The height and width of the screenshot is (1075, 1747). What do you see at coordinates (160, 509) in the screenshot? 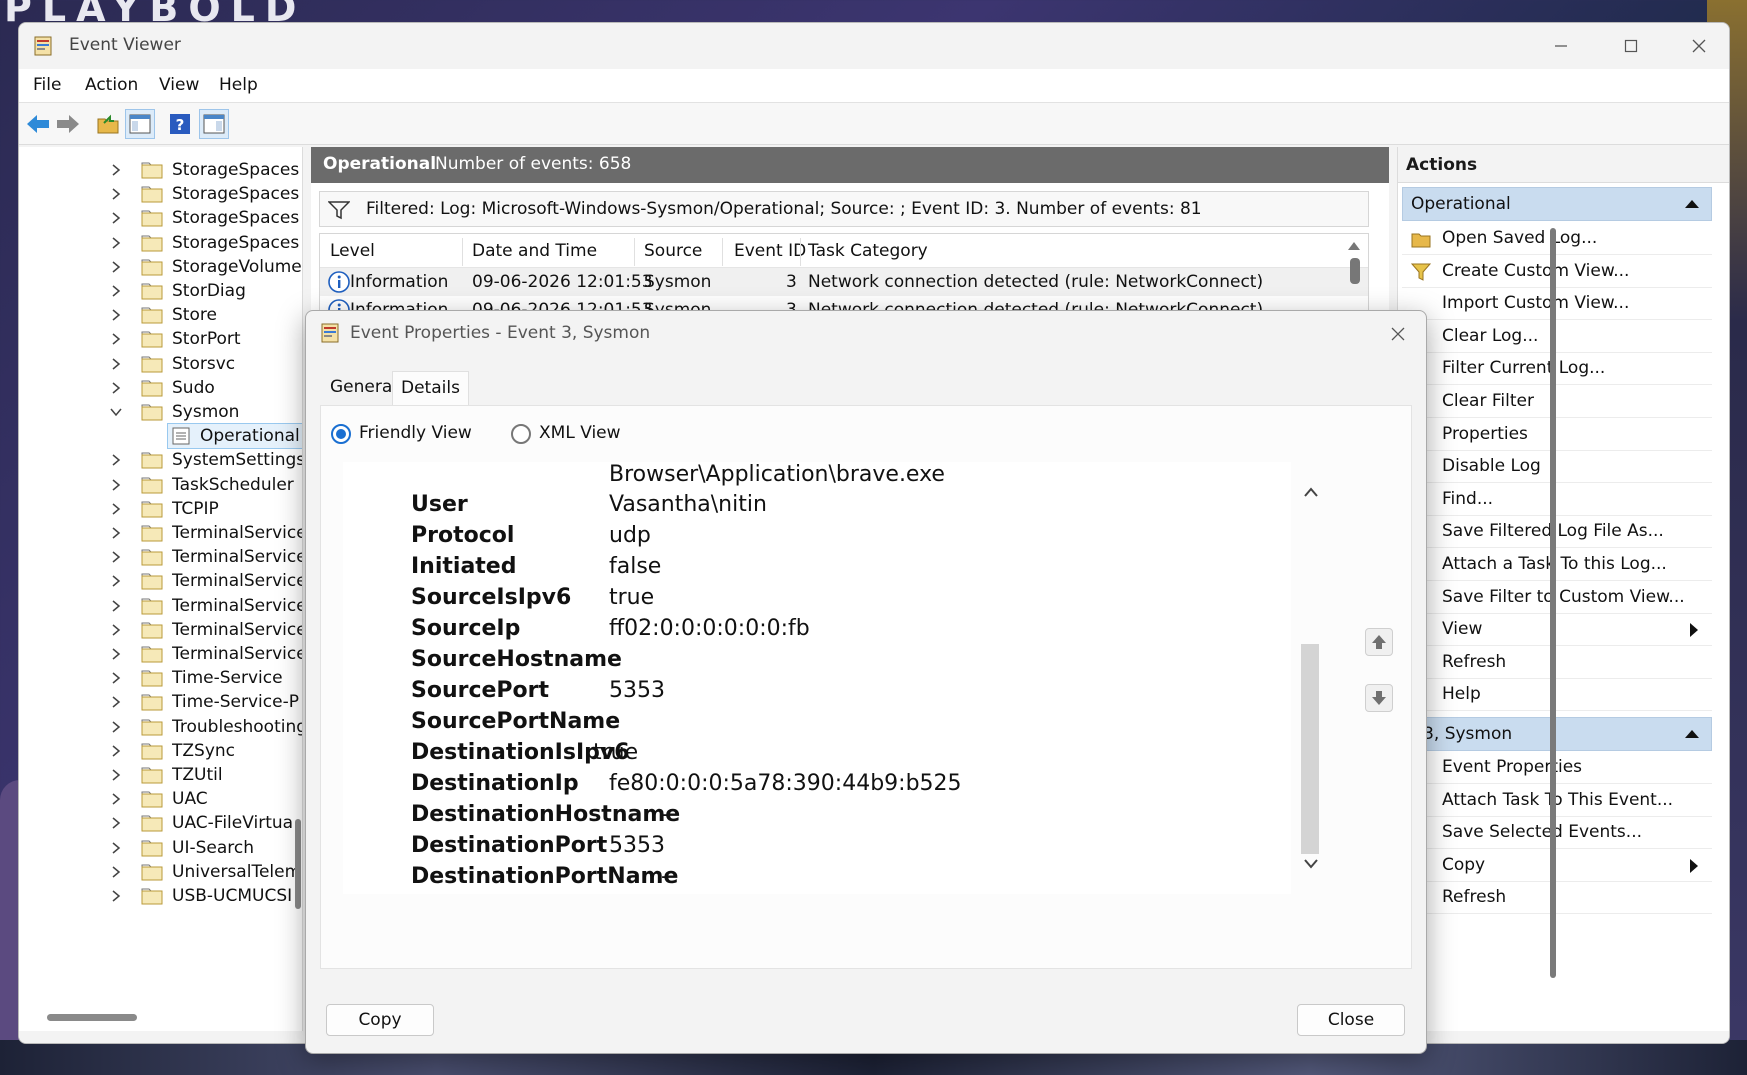
I see `tree-item: TCPIP` at bounding box center [160, 509].